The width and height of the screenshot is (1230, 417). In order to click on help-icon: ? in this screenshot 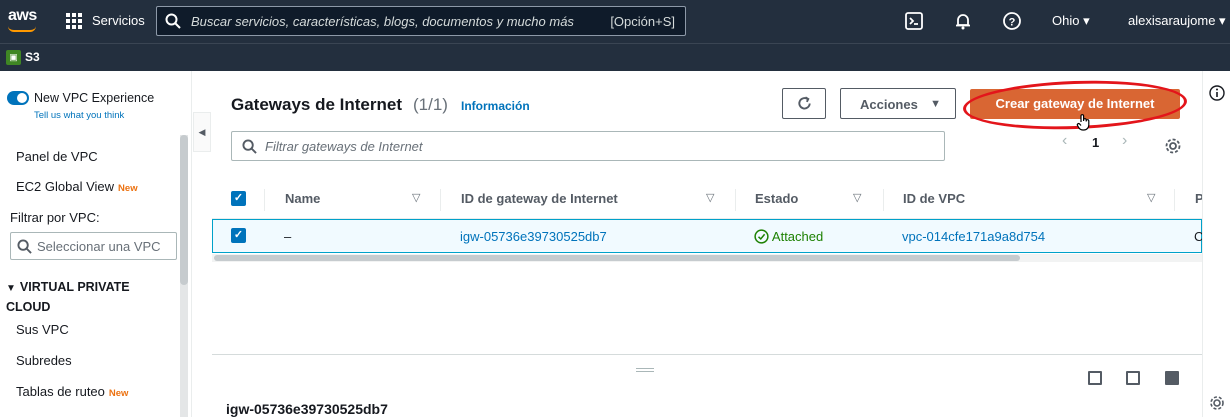, I will do `click(1012, 21)`.